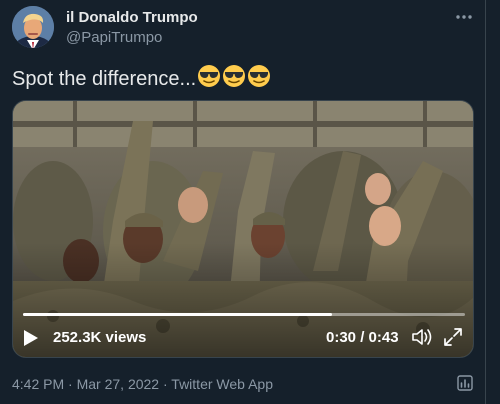 The width and height of the screenshot is (500, 404). What do you see at coordinates (464, 17) in the screenshot?
I see `more-icon` at bounding box center [464, 17].